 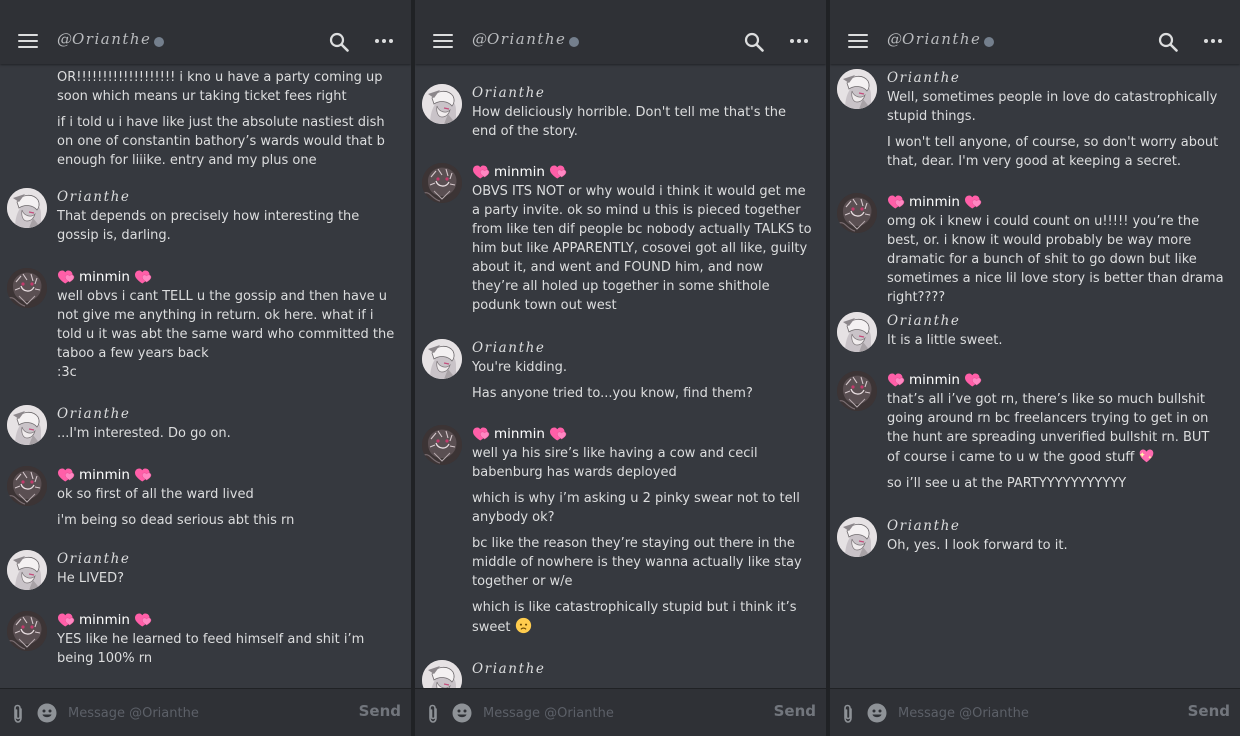 What do you see at coordinates (1035, 331) in the screenshot?
I see `message-group: Orianthe It is a little sweet.` at bounding box center [1035, 331].